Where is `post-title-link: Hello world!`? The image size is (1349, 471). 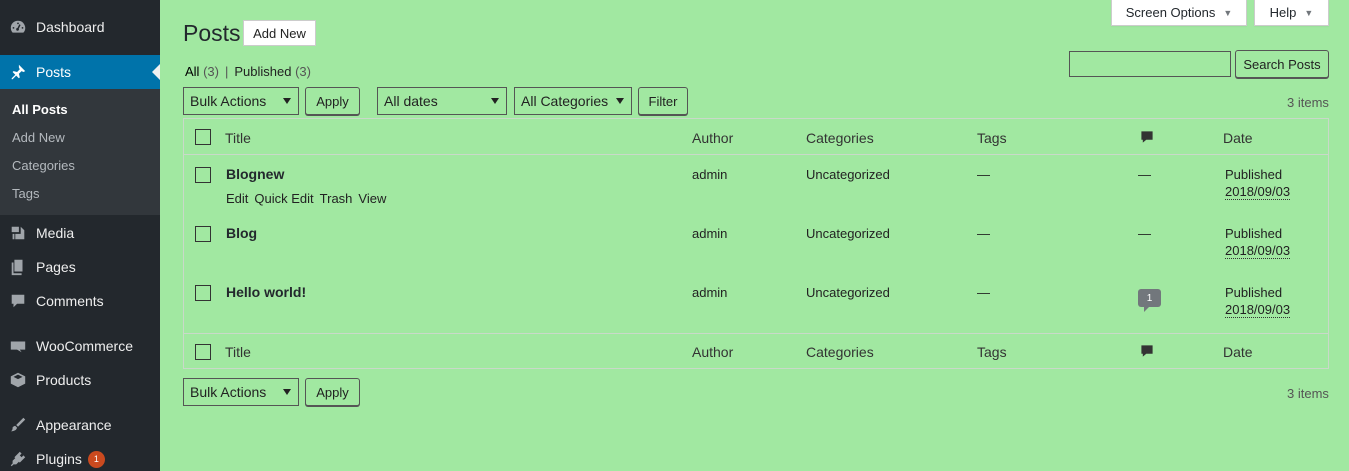
post-title-link: Hello world! is located at coordinates (266, 292).